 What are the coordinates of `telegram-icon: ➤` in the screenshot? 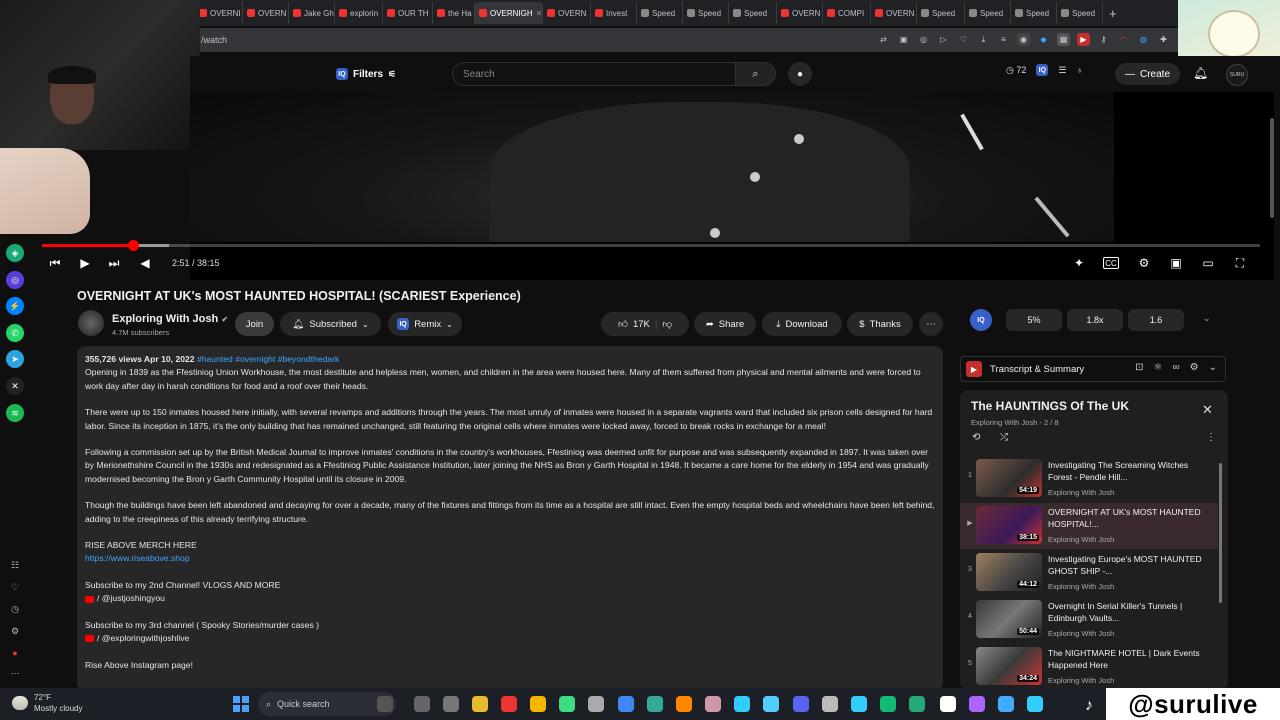 It's located at (15, 359).